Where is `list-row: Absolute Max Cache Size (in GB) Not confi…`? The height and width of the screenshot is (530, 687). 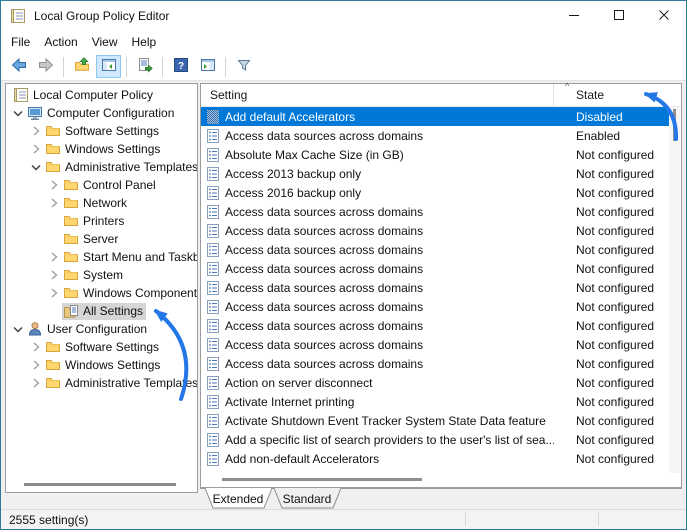
list-row: Absolute Max Cache Size (in GB) Not confi… is located at coordinates (435, 154).